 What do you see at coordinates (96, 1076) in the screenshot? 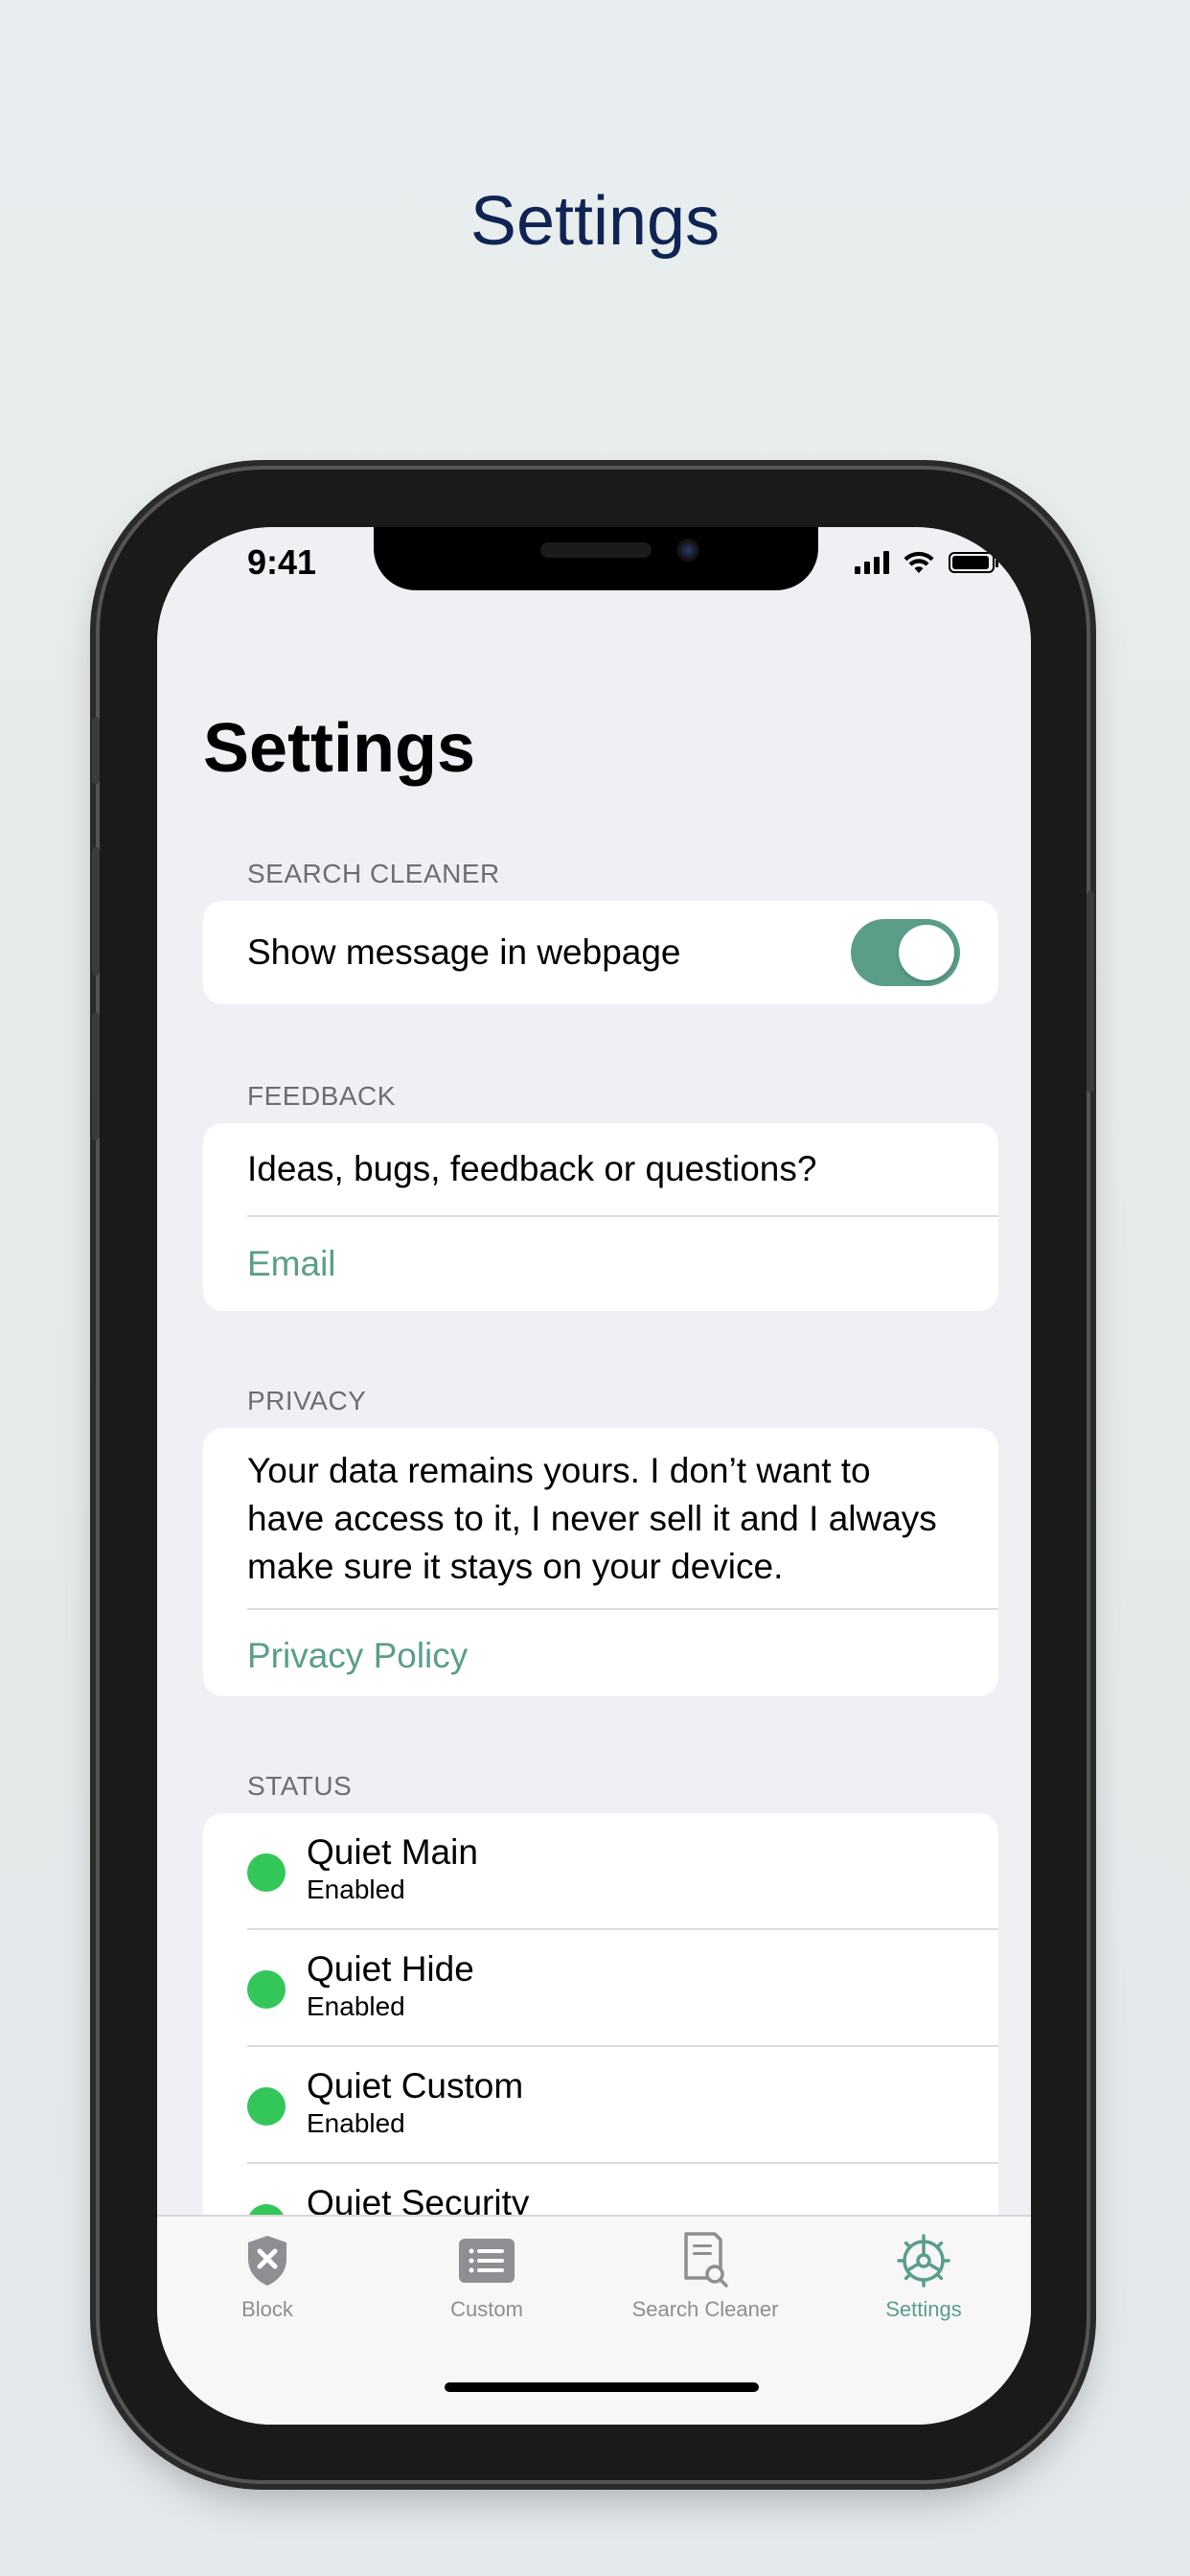
I see `volume-down-button` at bounding box center [96, 1076].